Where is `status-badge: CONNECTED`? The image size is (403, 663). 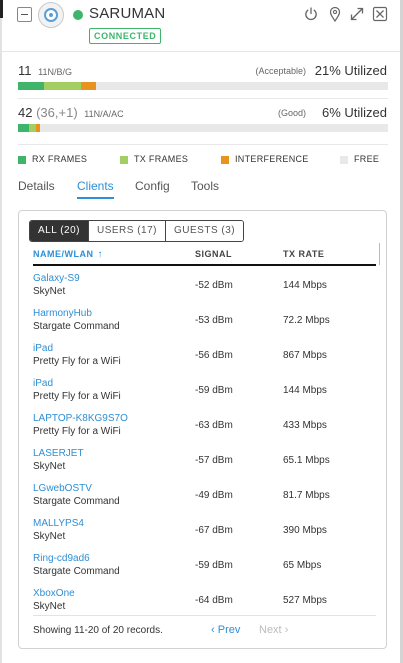 status-badge: CONNECTED is located at coordinates (125, 36).